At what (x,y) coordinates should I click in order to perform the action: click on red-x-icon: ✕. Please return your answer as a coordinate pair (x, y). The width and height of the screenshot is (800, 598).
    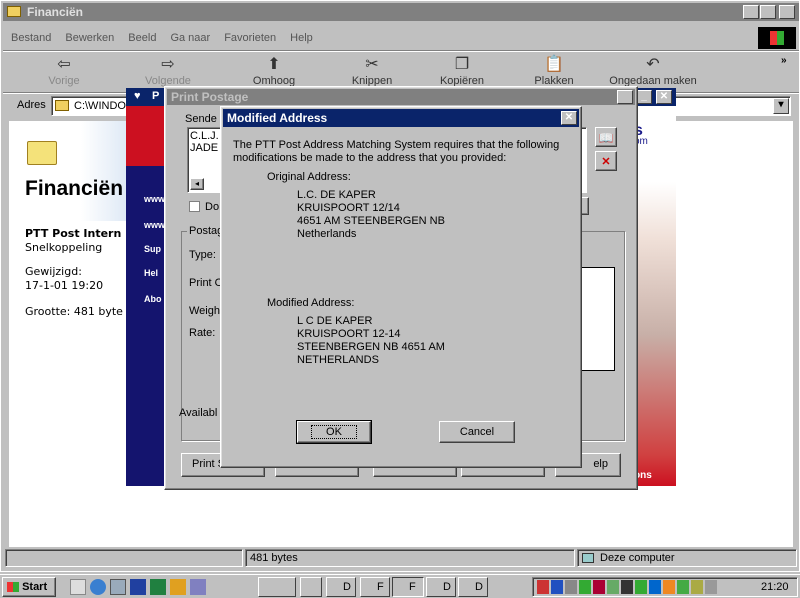
    Looking at the image, I should click on (606, 162).